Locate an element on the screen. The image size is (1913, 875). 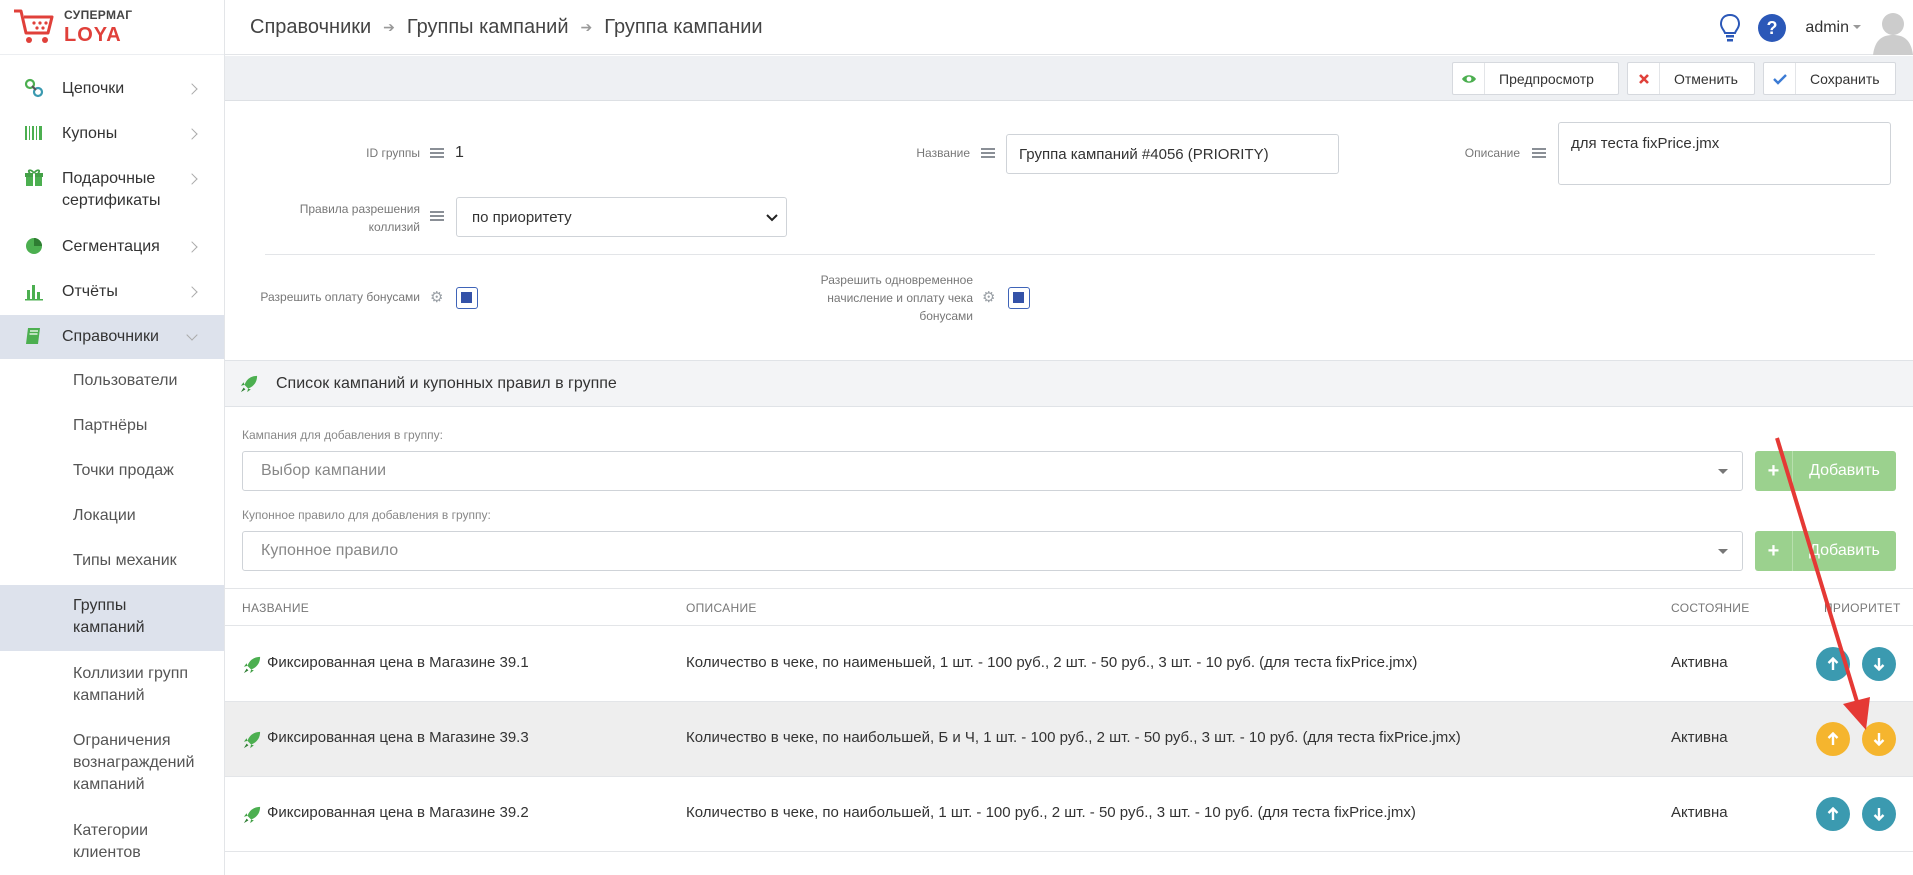
name-input: Группа кампаний #4056 (PRIORITY) is located at coordinates (1172, 154).